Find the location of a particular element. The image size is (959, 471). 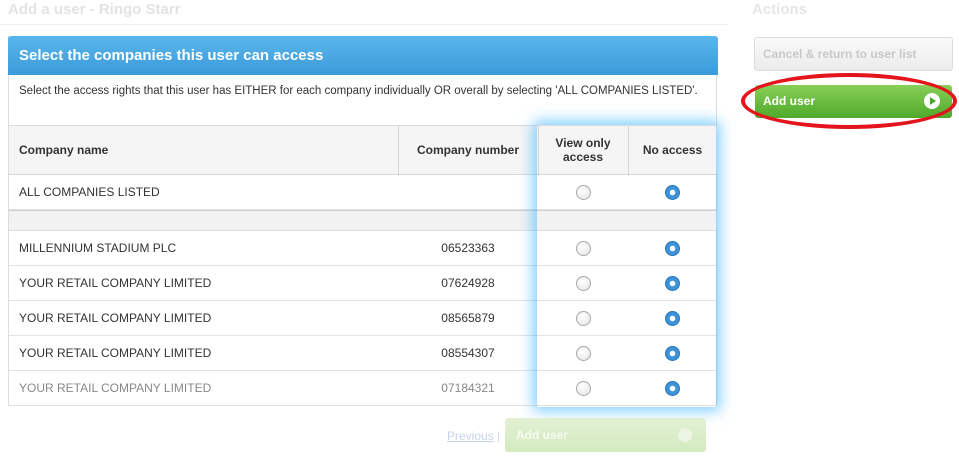

pager: Previous | is located at coordinates (473, 436).